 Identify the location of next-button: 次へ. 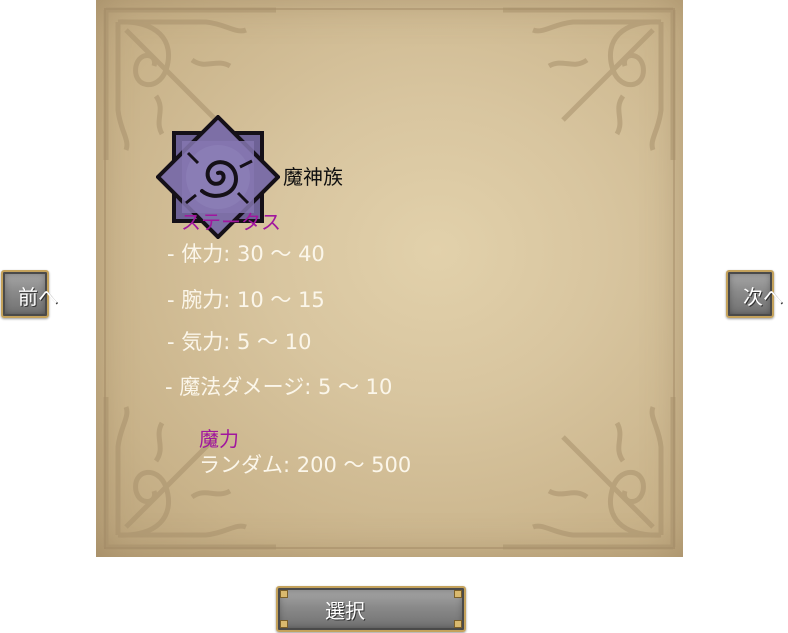
(754, 294).